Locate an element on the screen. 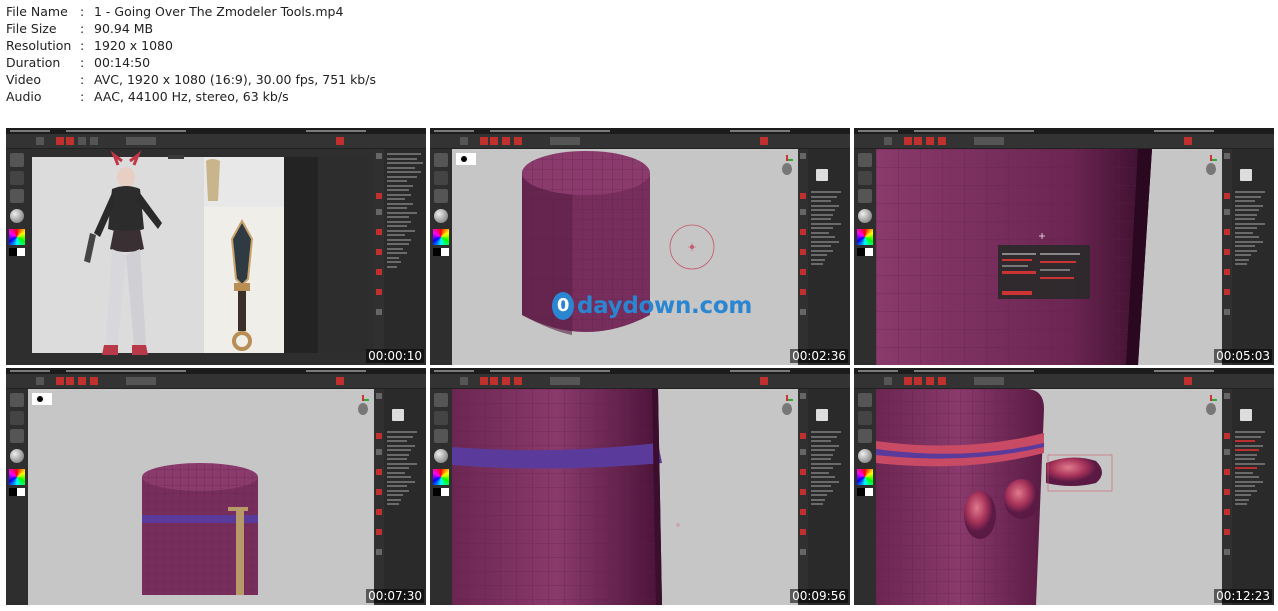 Image resolution: width=1278 pixels, height=611 pixels. info-value: 00:14:50 is located at coordinates (122, 62).